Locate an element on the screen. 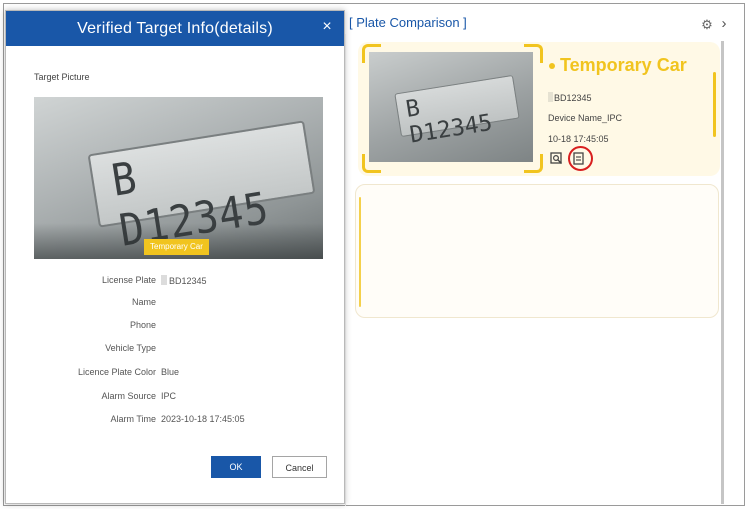  card-plate: BD12345 is located at coordinates (570, 97).